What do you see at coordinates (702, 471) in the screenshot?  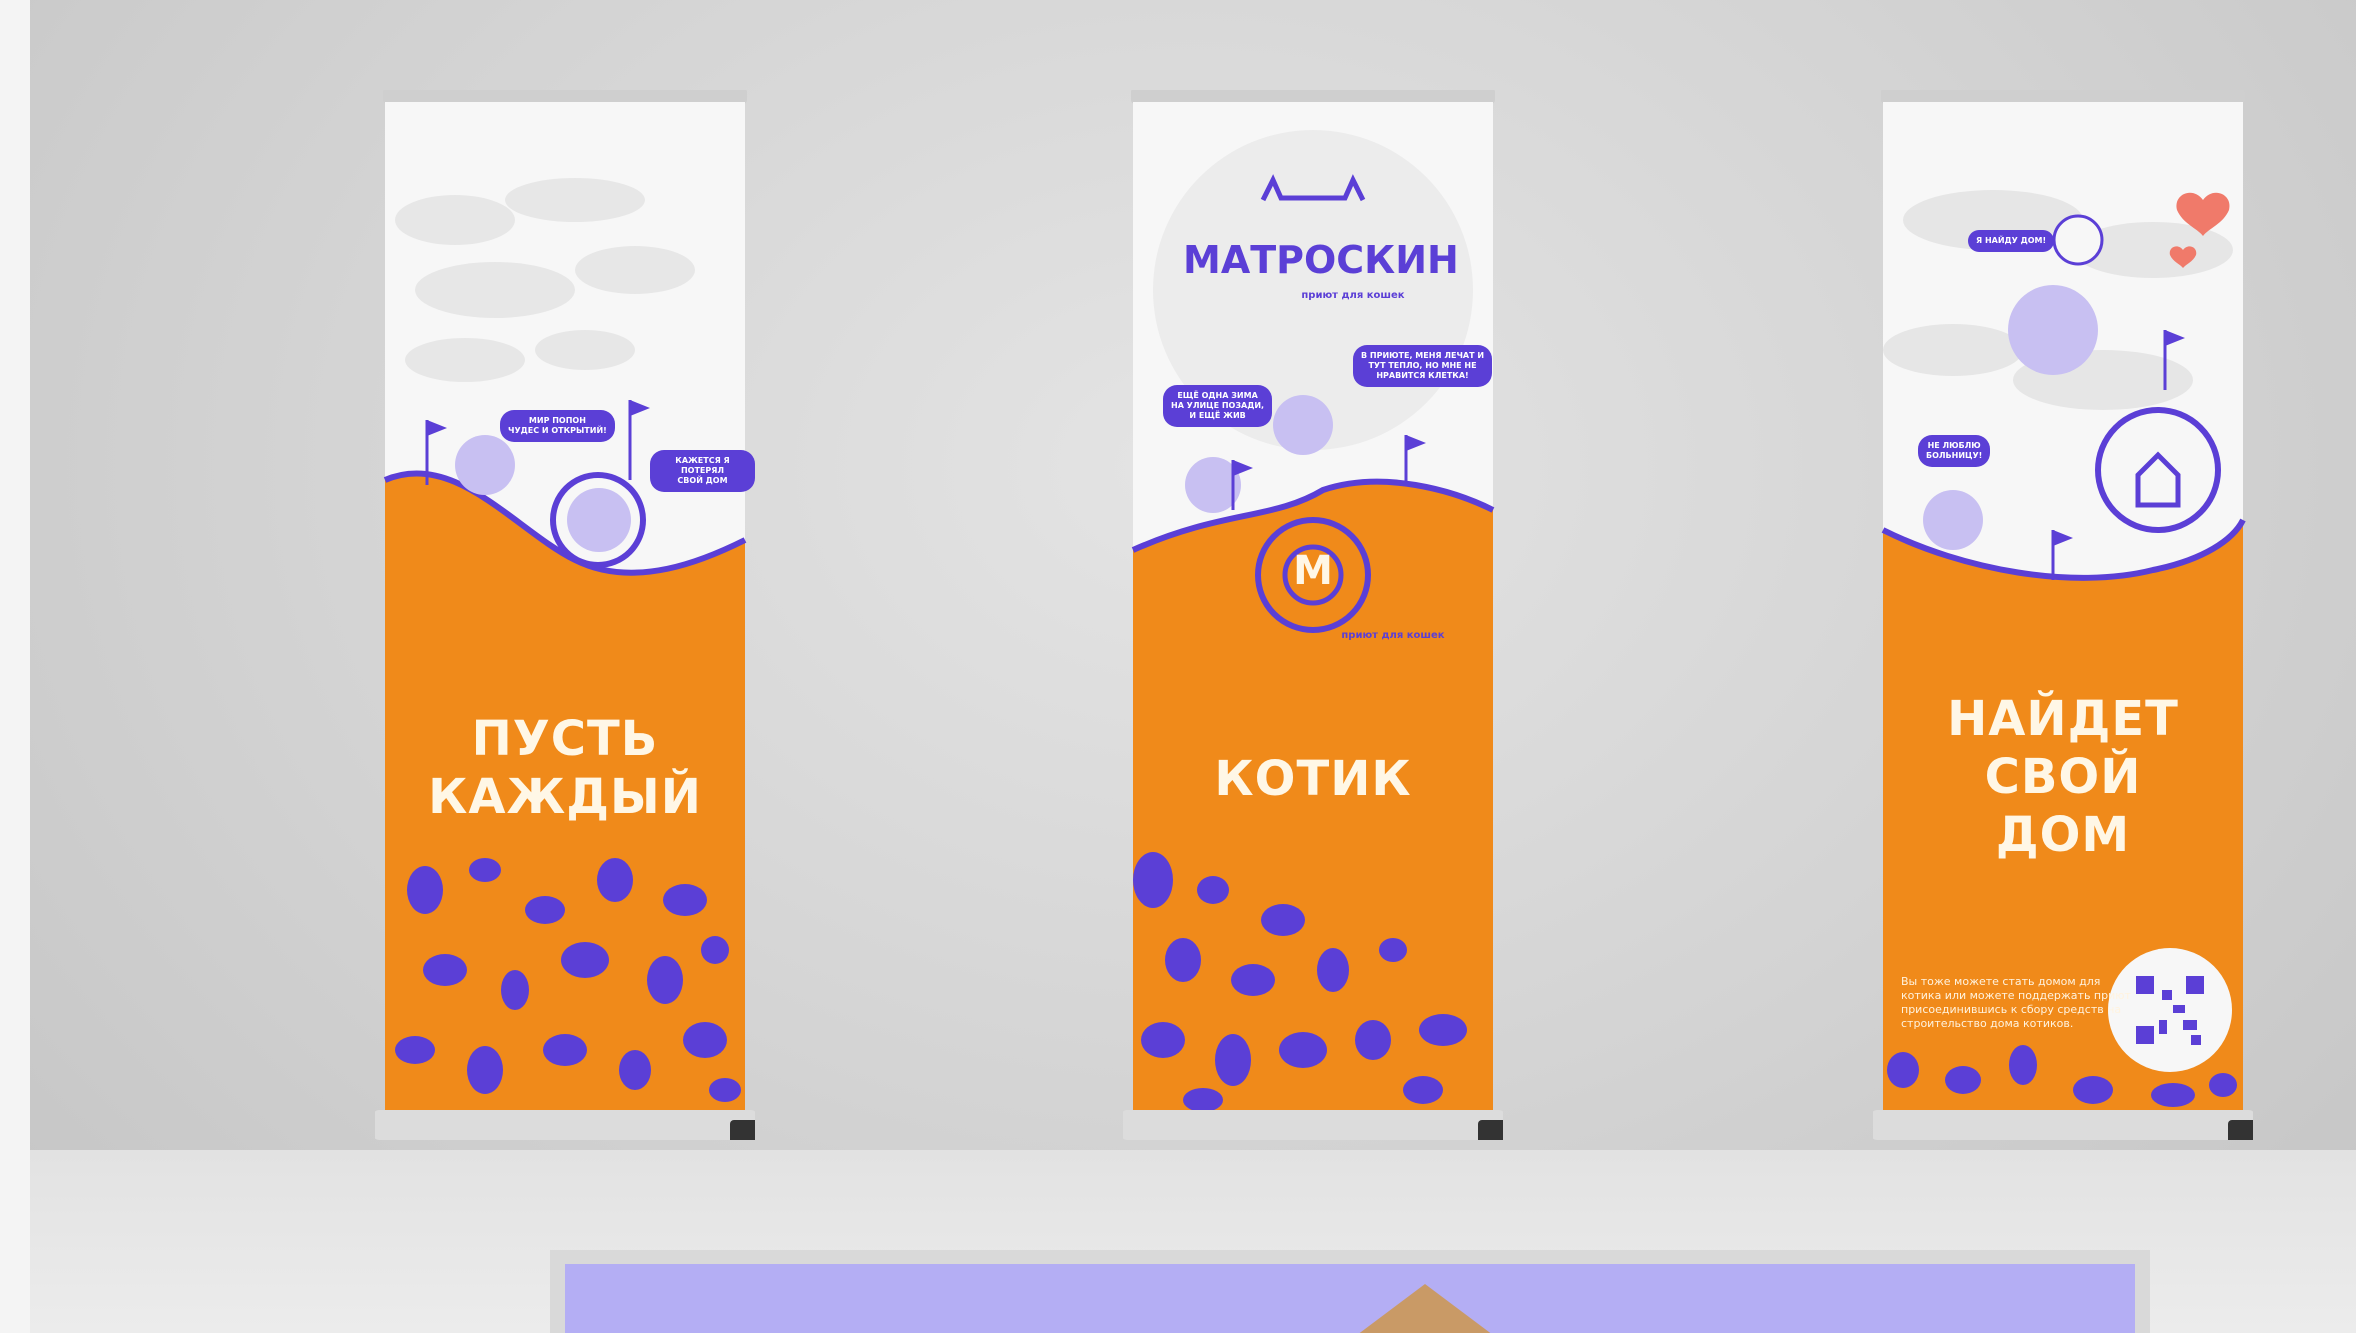 I see `speech-bubble: КАЖЕТСЯ Я ПОТЕРЯЛ СВОЙ ДОМ` at bounding box center [702, 471].